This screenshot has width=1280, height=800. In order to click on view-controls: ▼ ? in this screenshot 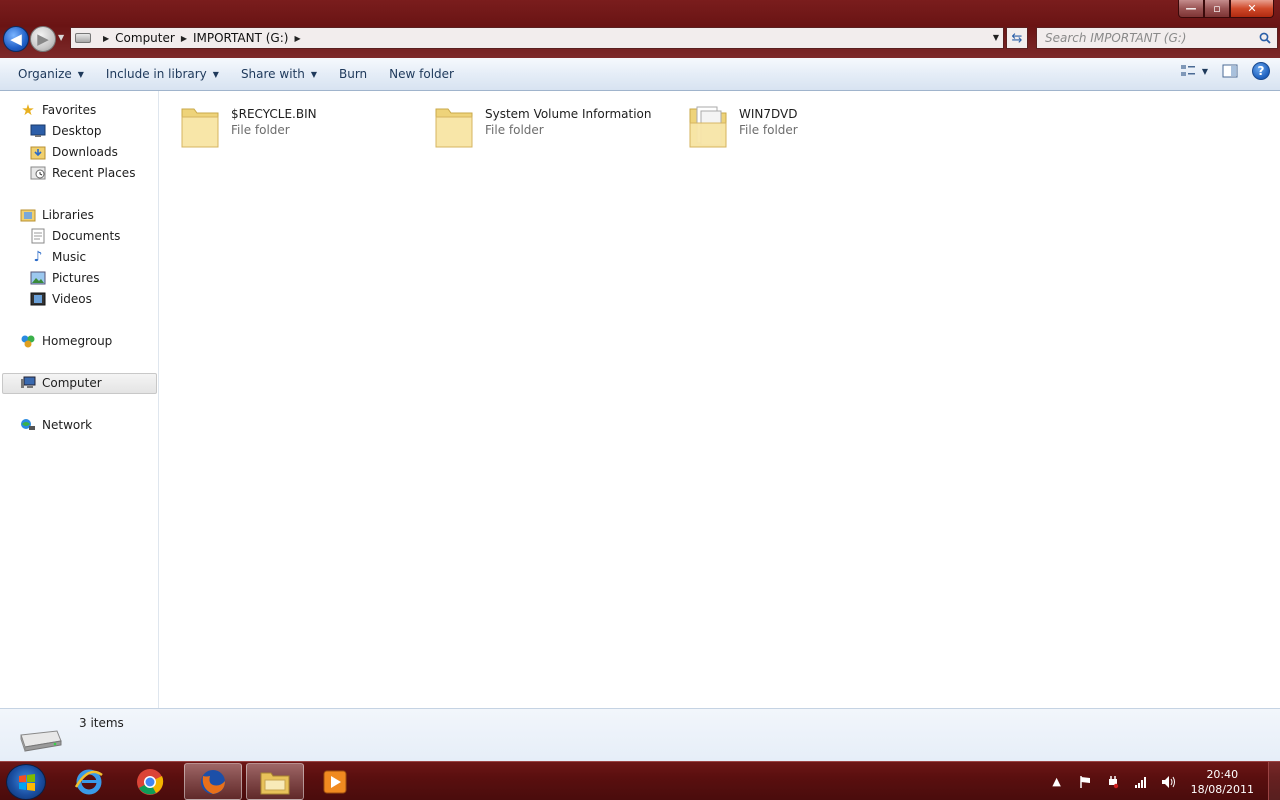, I will do `click(1225, 71)`.